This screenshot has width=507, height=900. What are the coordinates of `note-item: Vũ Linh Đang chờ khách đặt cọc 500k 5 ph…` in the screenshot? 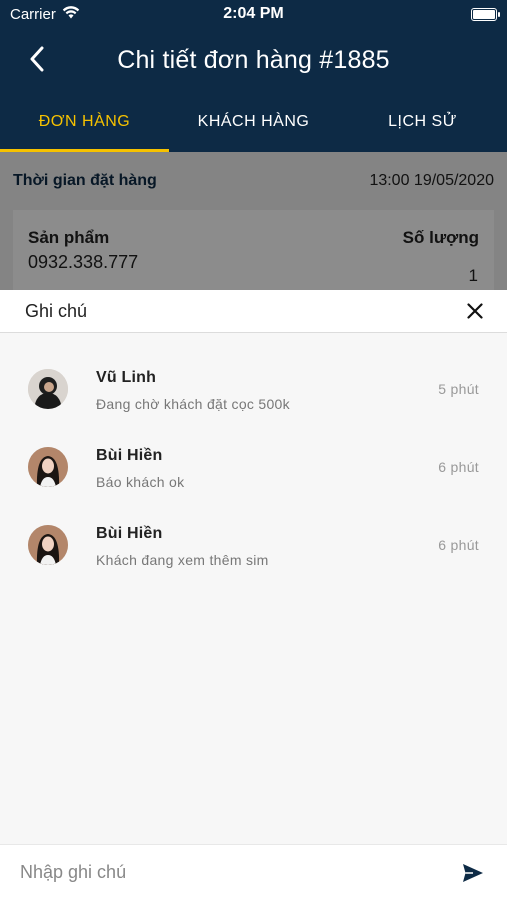 It's located at (253, 408).